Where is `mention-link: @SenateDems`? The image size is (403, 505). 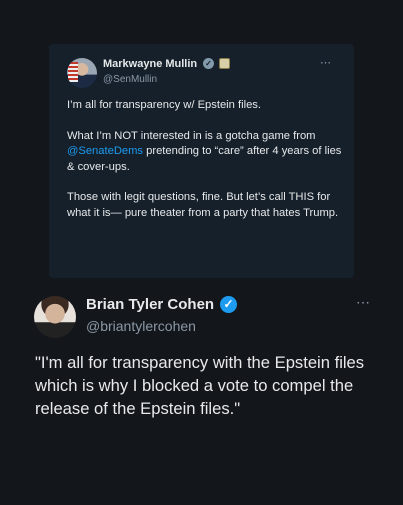 mention-link: @SenateDems is located at coordinates (105, 151).